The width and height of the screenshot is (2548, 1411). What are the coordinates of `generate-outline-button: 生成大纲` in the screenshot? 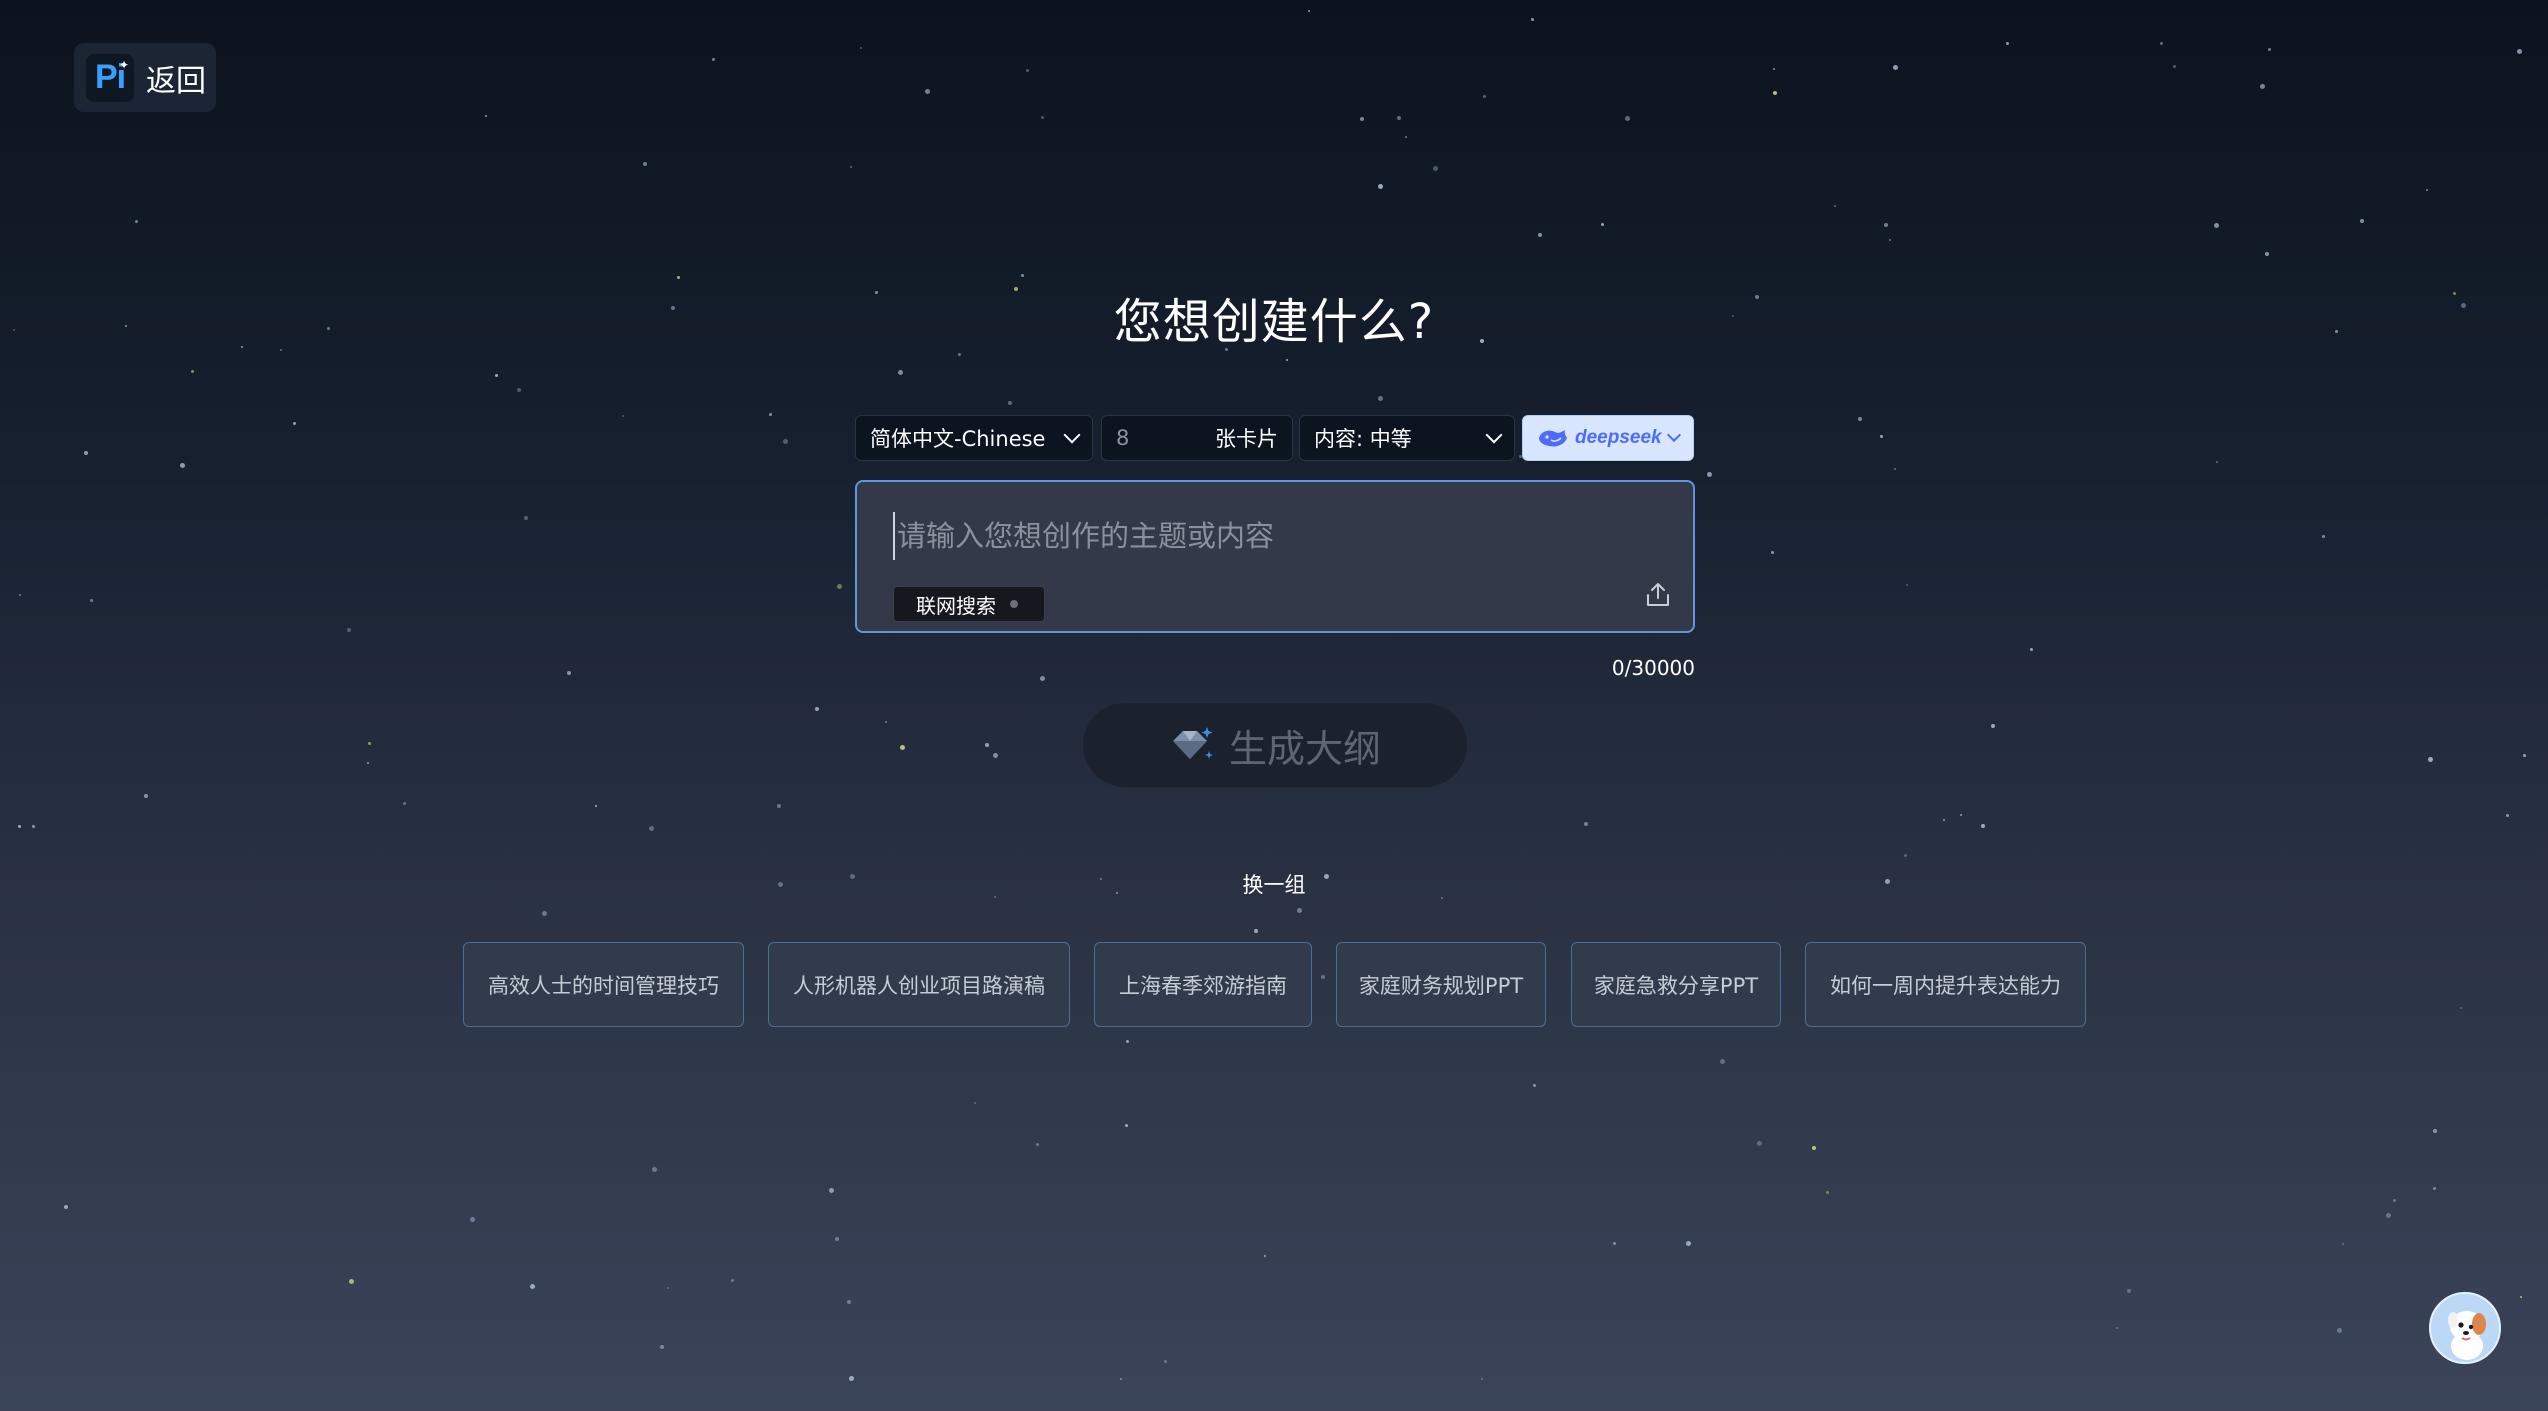 It's located at (1275, 745).